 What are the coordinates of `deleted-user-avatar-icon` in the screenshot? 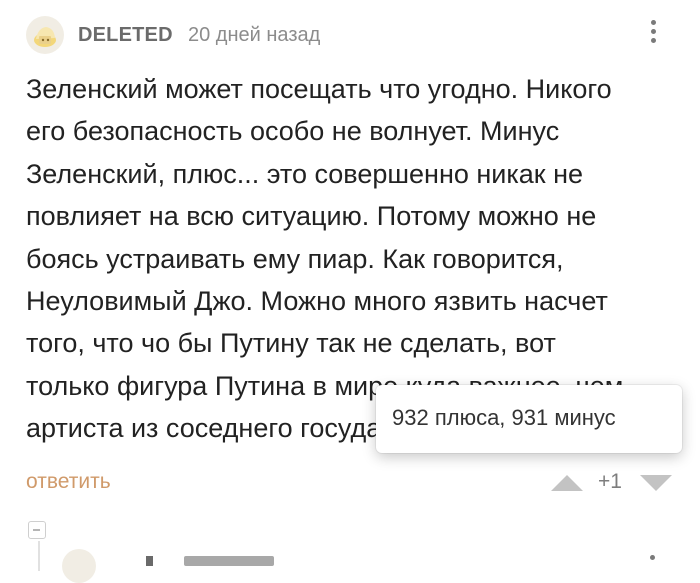 It's located at (45, 35).